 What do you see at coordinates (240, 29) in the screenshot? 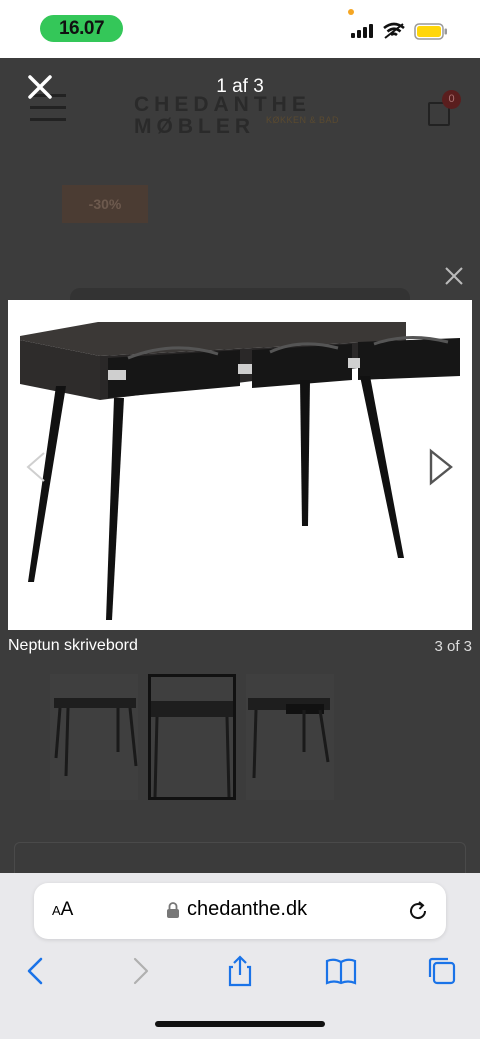
I see `status-bar: 16.07` at bounding box center [240, 29].